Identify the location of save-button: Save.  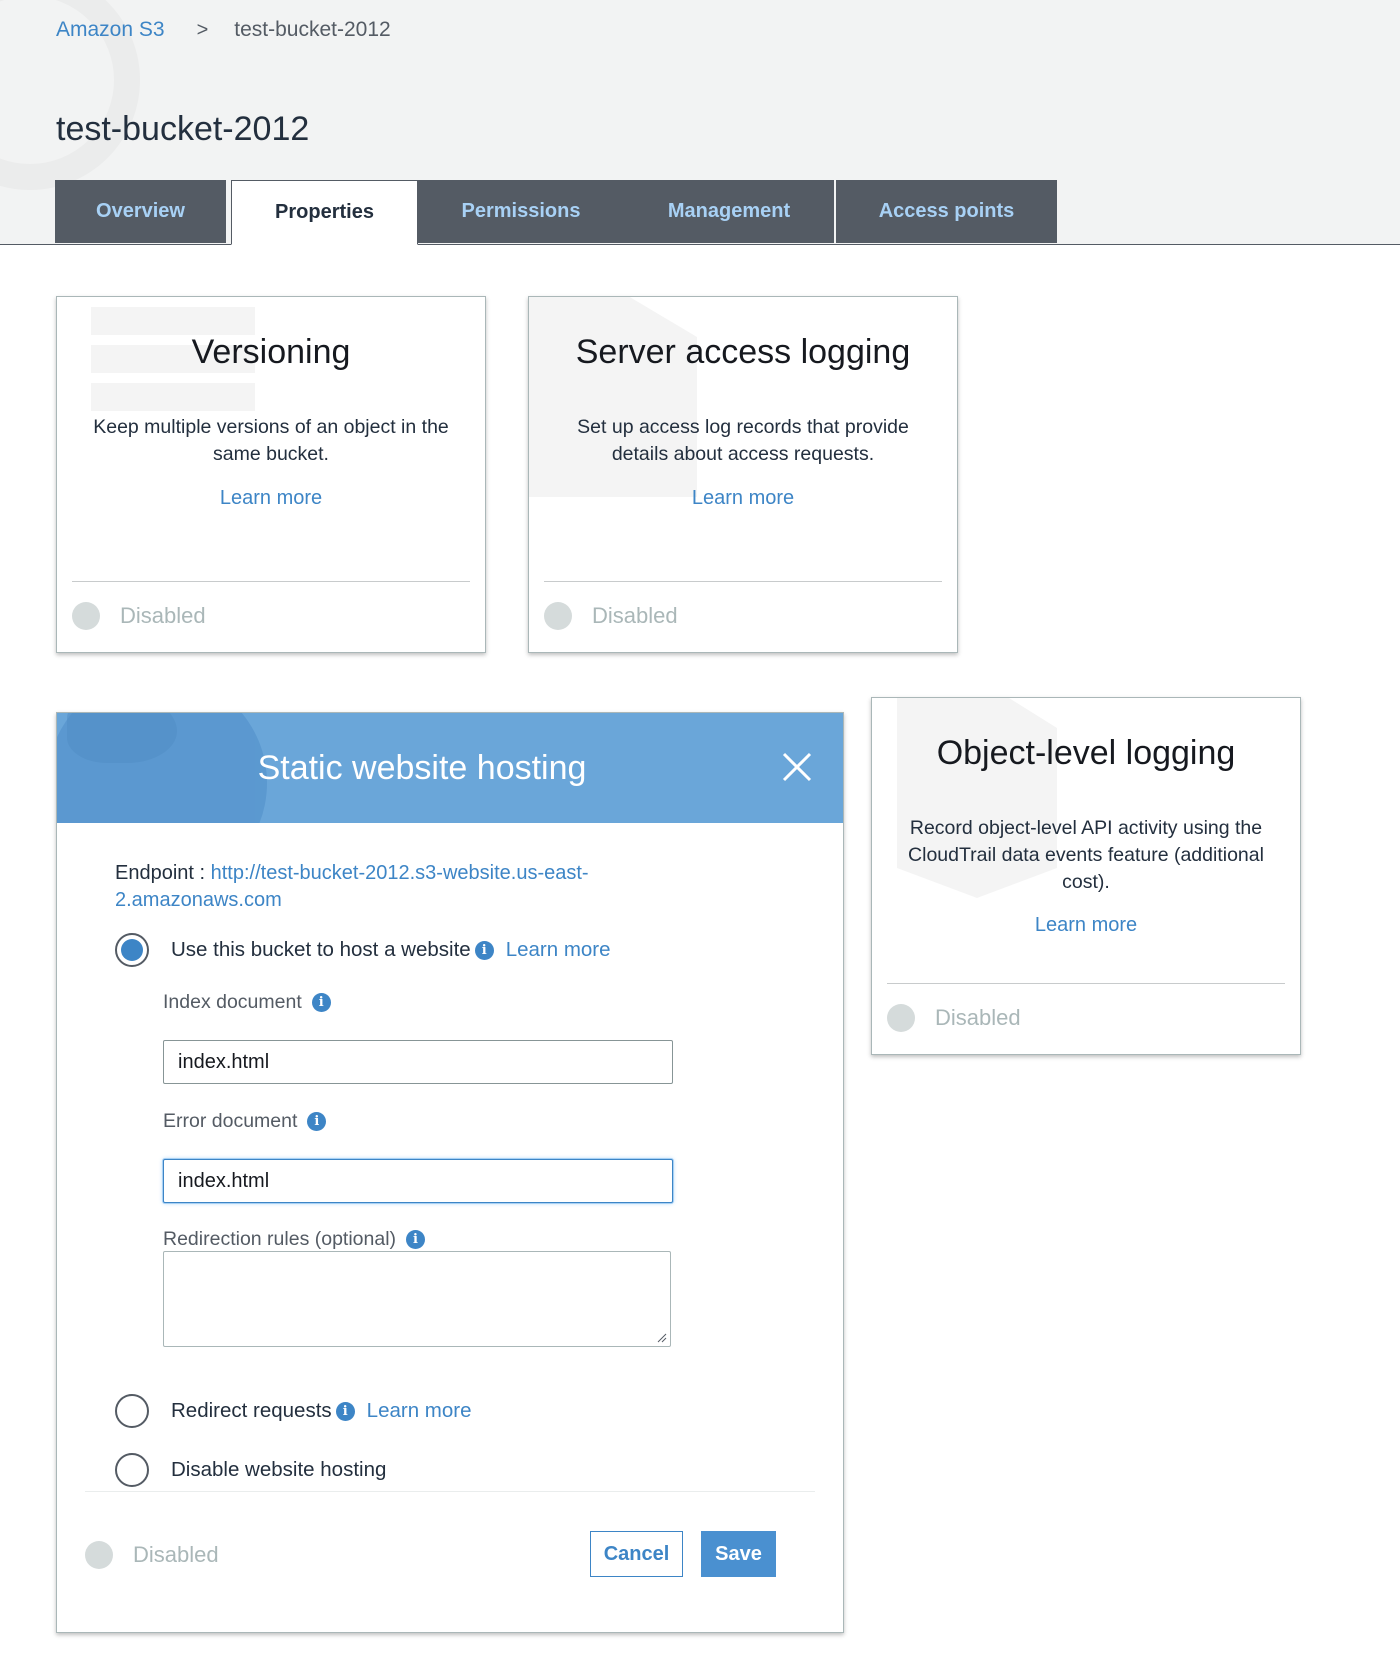
(738, 1554).